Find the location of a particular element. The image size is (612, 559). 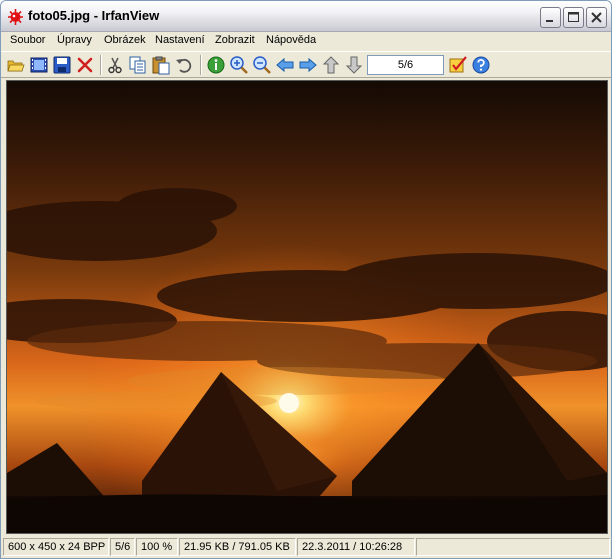

info-button is located at coordinates (216, 65).